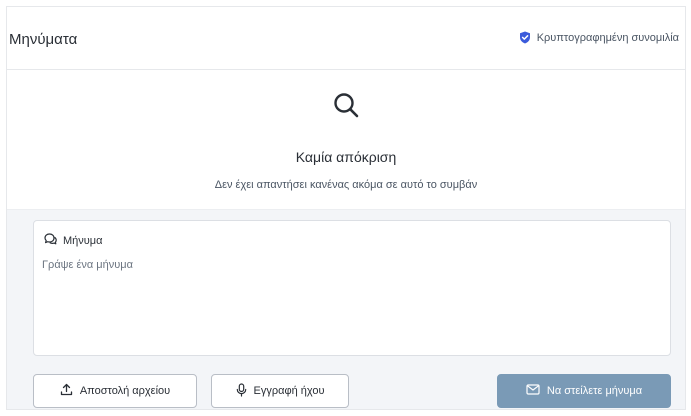  I want to click on upload-file-label: Αποστολή αρχείου, so click(125, 391).